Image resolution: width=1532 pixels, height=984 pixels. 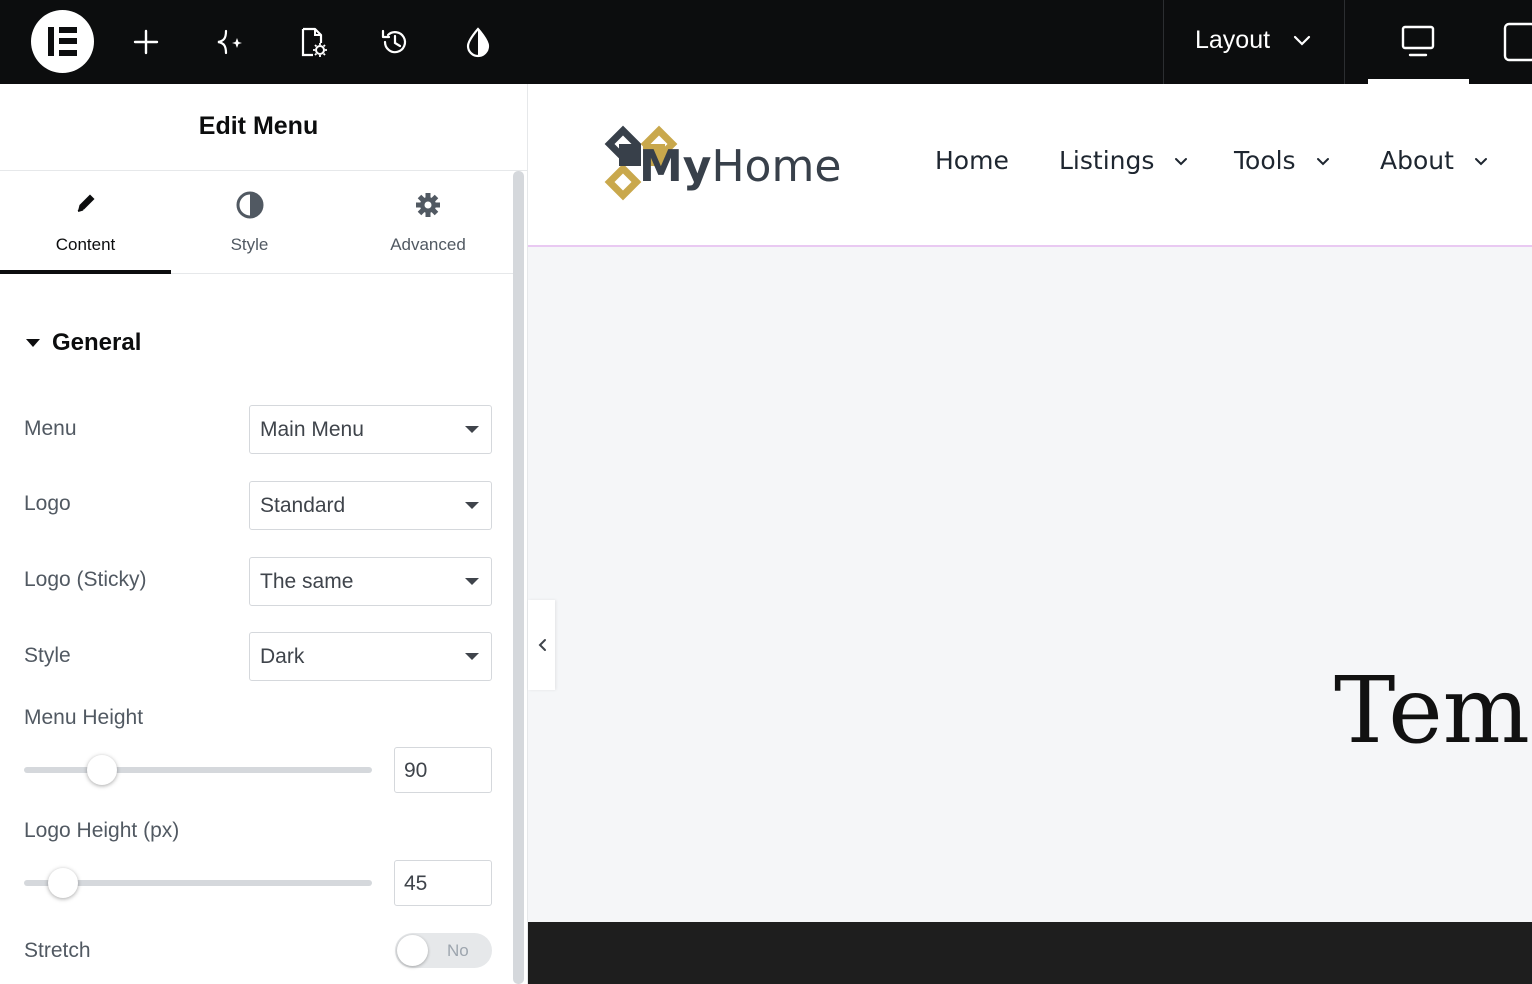 I want to click on elementor-logo-icon, so click(x=62, y=41).